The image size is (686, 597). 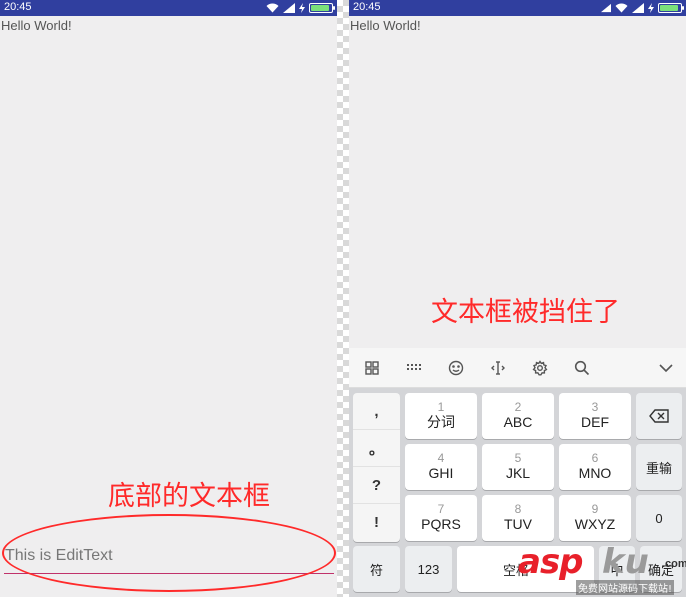 I want to click on key-9: 9 WXYZ, so click(x=595, y=518).